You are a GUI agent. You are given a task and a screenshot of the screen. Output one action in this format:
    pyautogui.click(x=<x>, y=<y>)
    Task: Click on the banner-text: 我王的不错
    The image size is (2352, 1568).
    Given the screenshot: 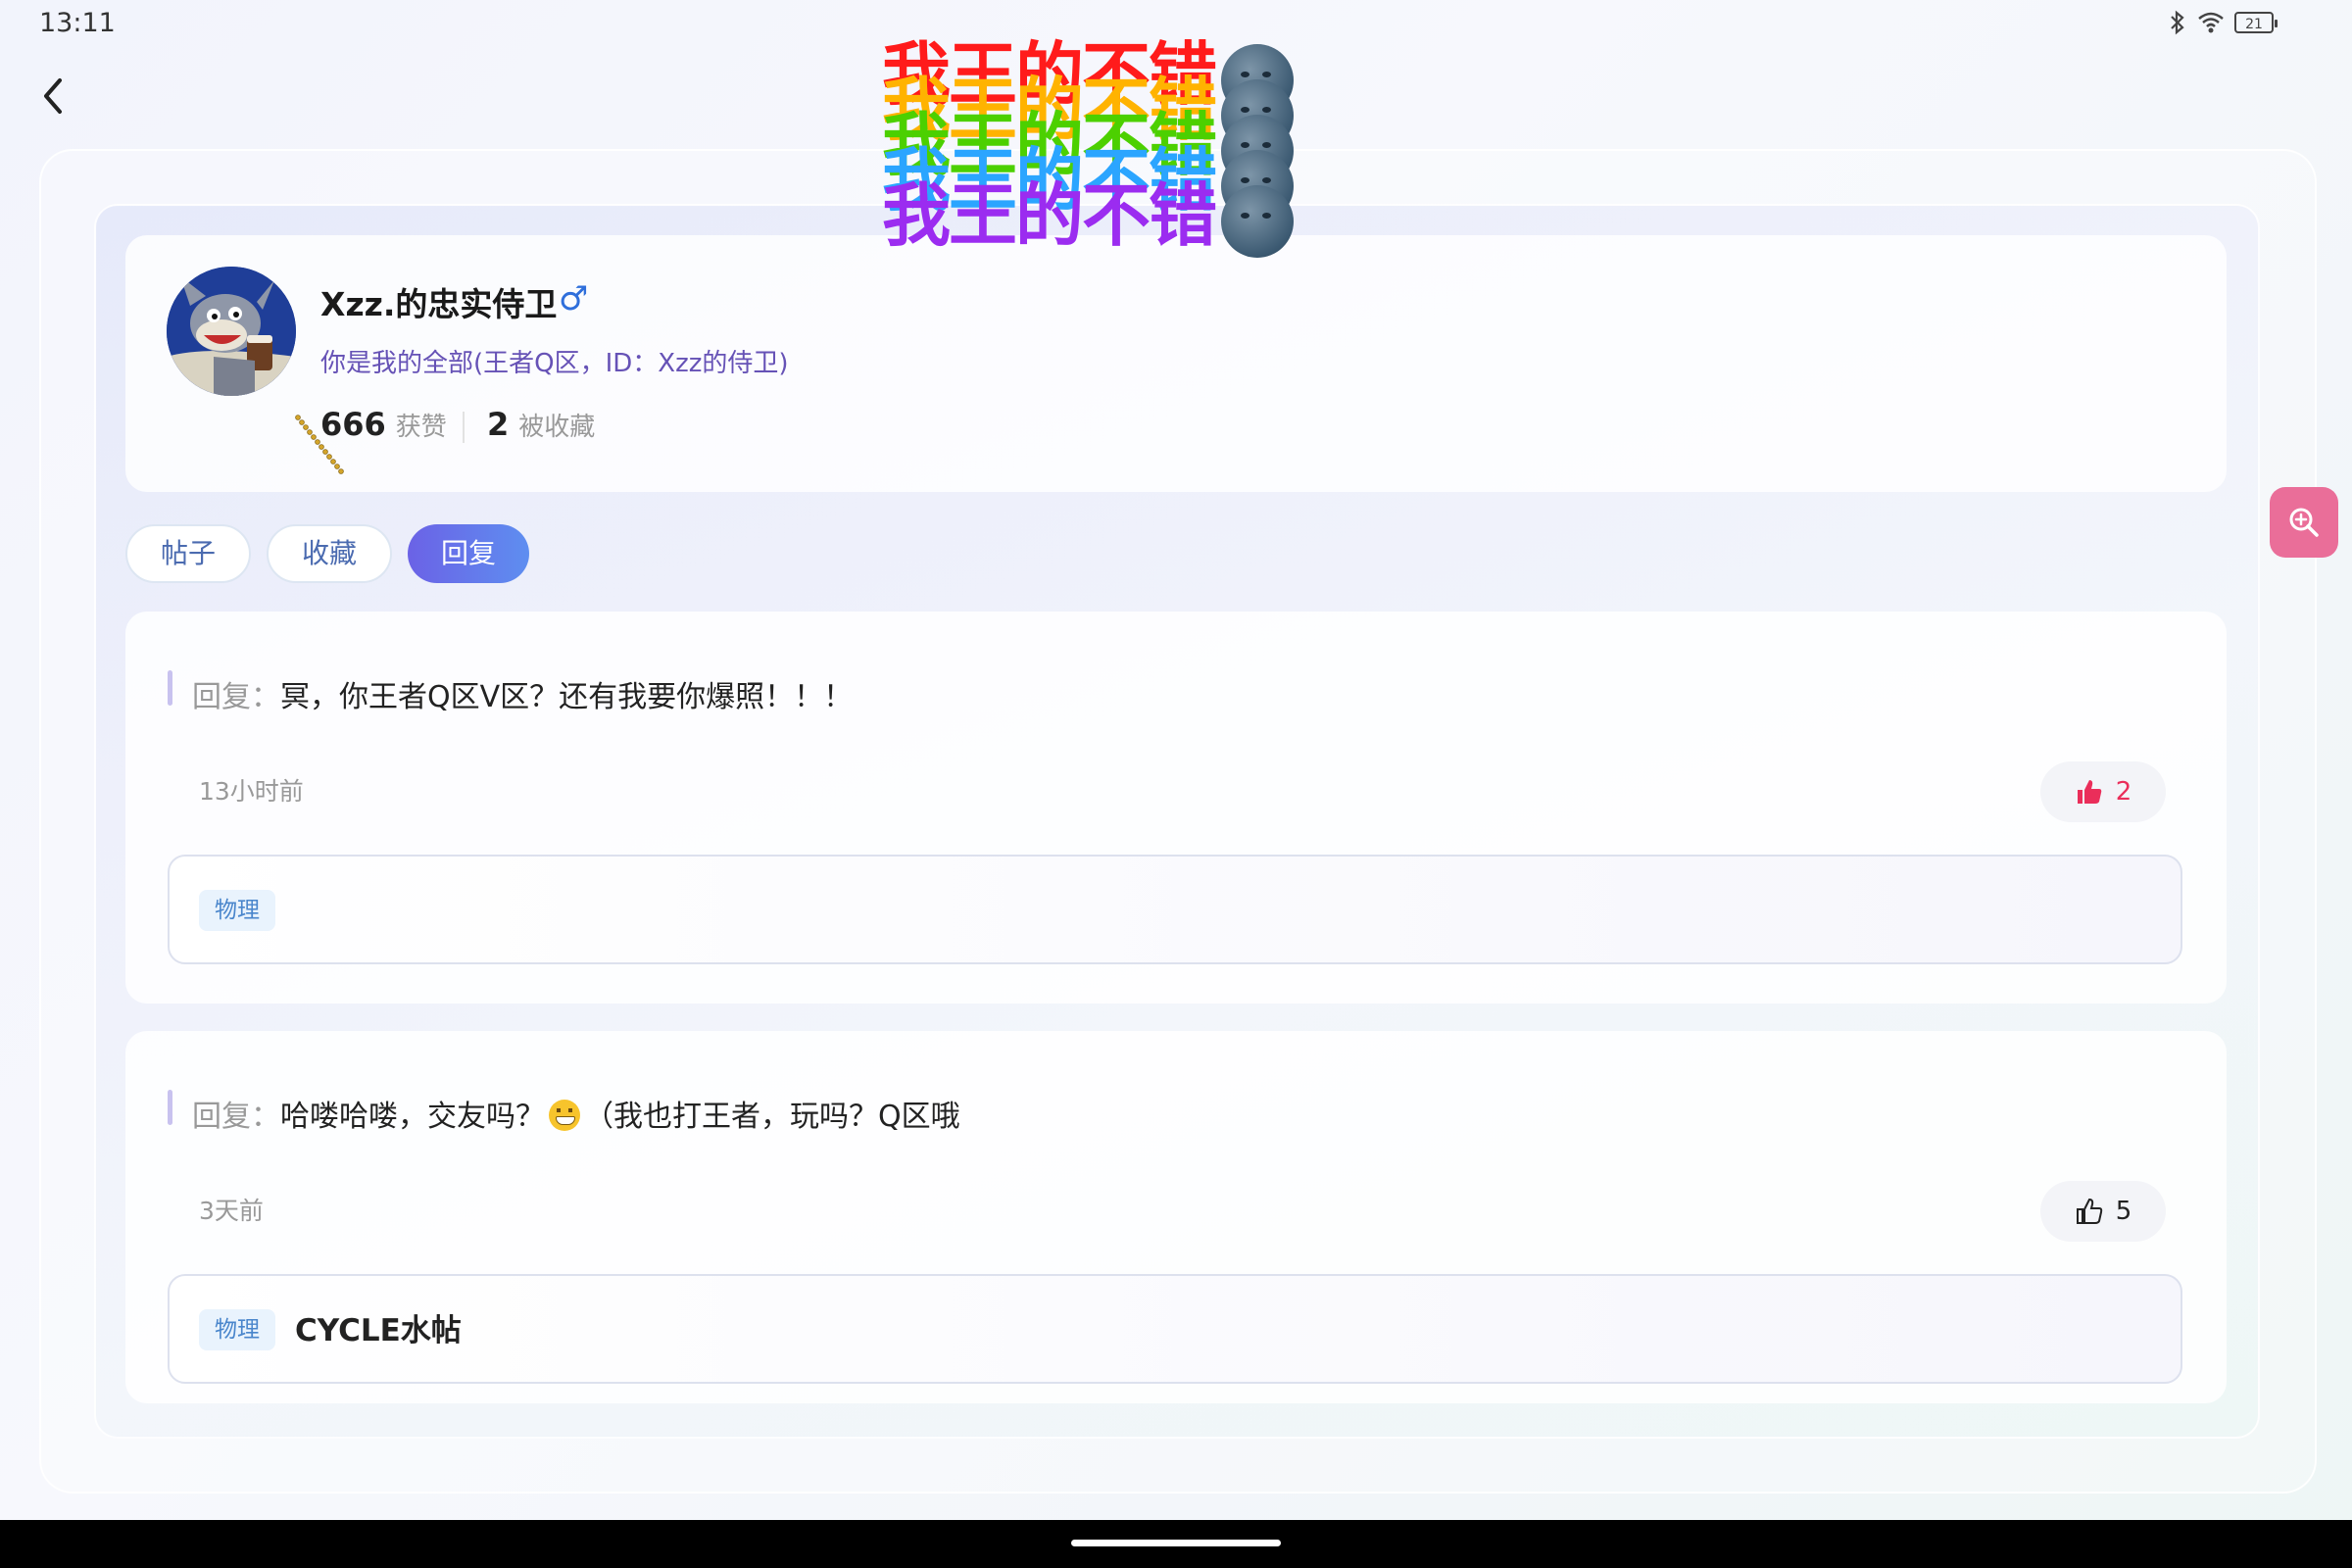 What is the action you would take?
    pyautogui.click(x=1049, y=215)
    